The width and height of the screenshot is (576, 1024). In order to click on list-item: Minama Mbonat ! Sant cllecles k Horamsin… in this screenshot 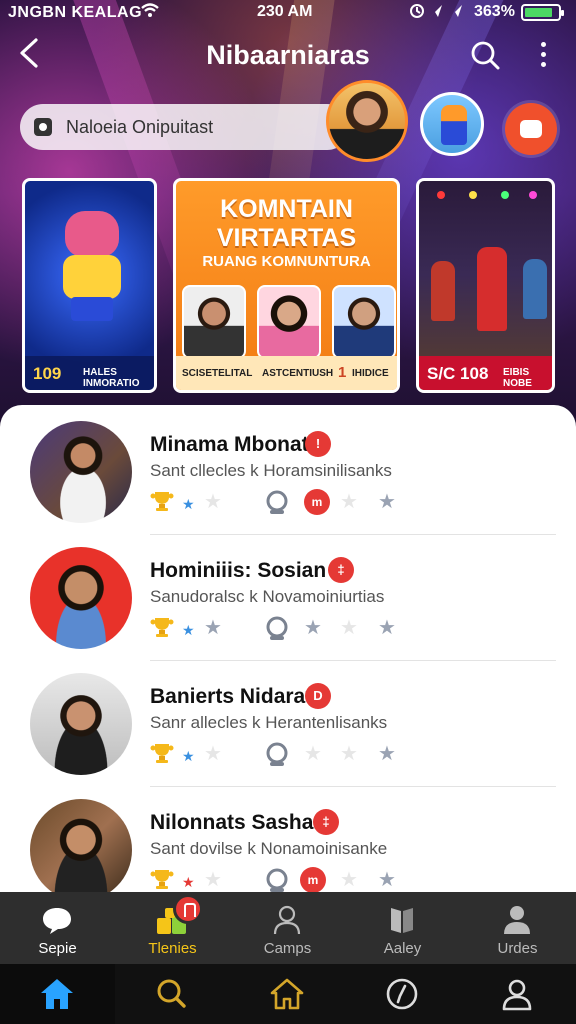, I will do `click(288, 472)`.